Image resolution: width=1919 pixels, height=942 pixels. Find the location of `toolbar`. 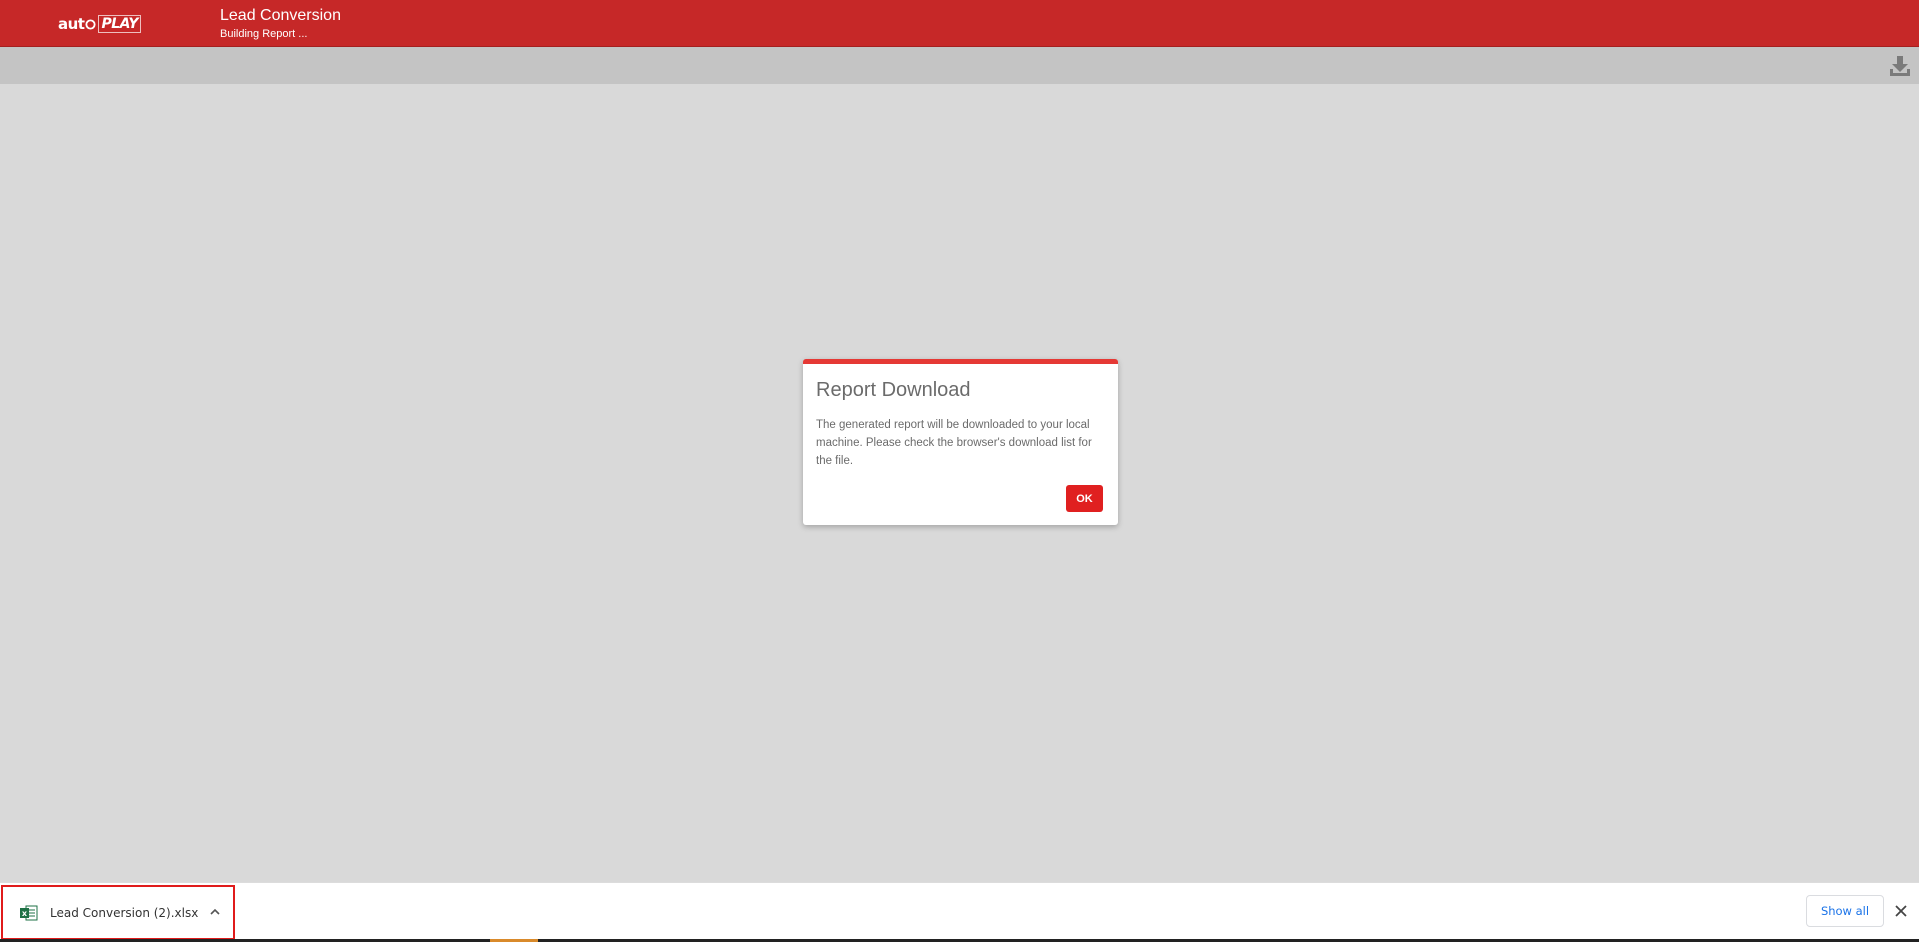

toolbar is located at coordinates (959, 65).